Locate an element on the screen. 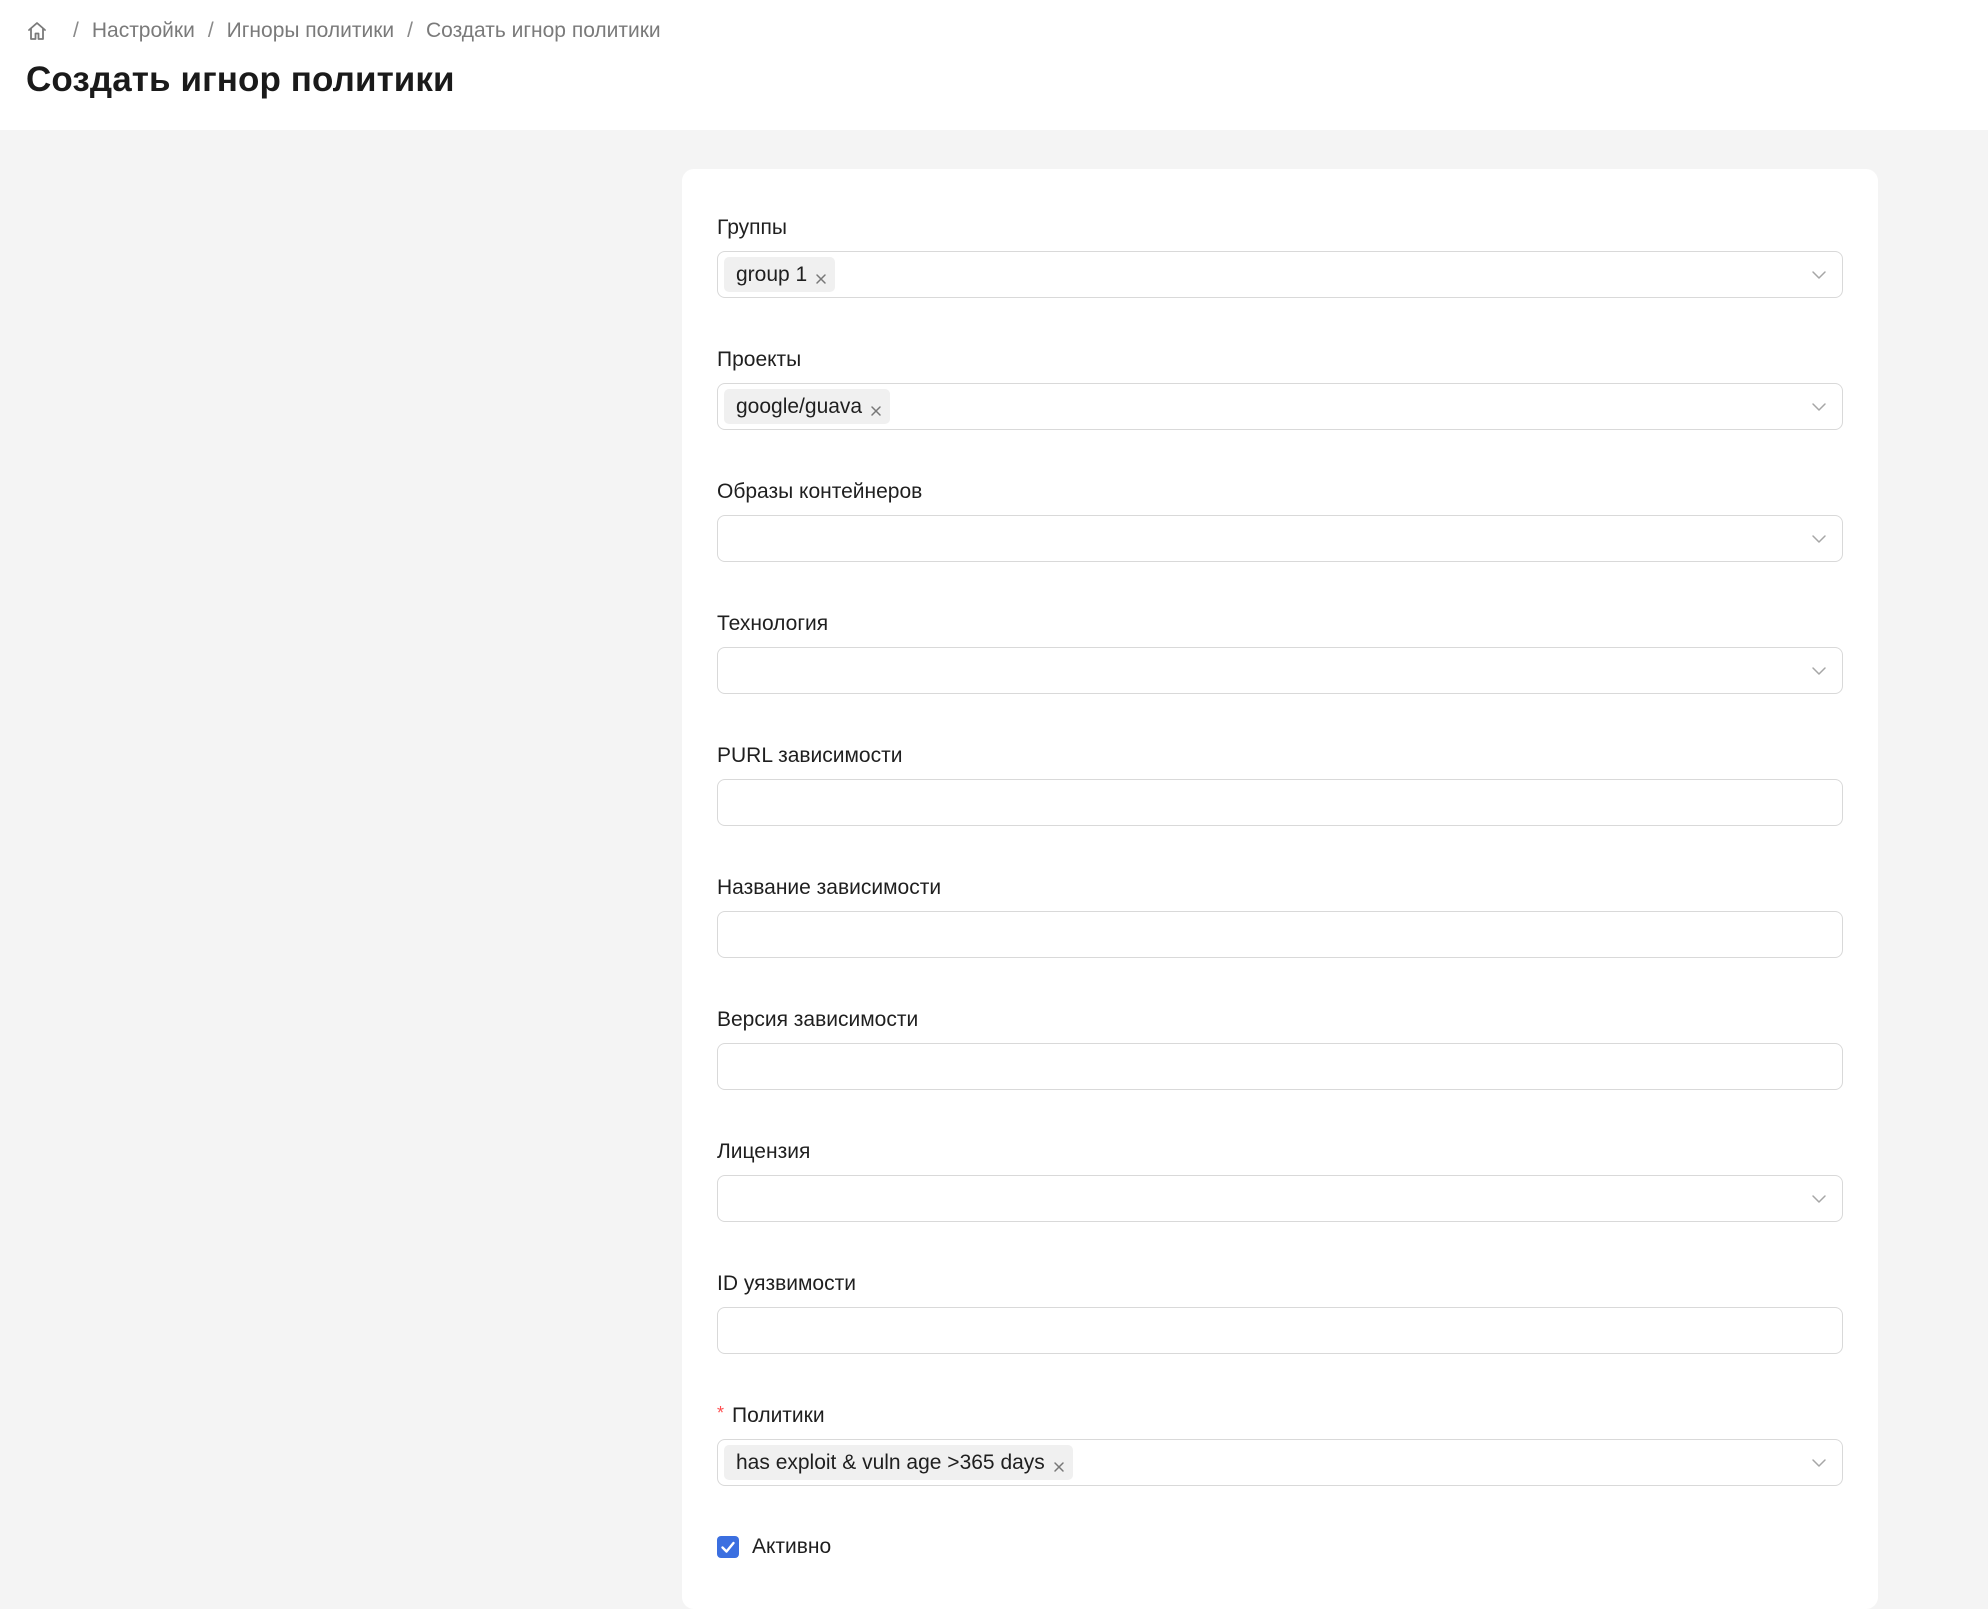  vulnerability-id-input-wrapper is located at coordinates (1280, 1330).